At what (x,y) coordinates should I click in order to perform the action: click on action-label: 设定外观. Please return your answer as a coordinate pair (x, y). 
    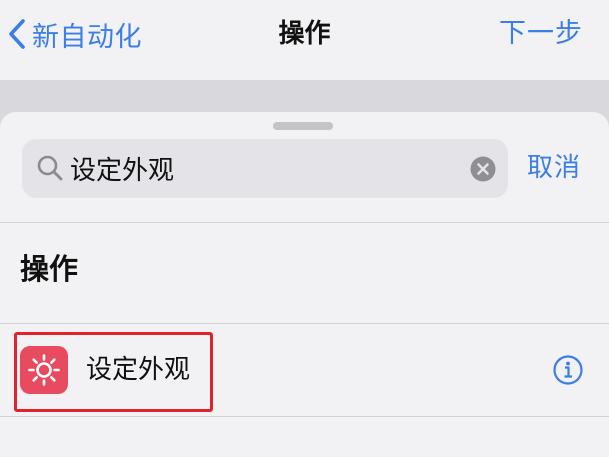
    Looking at the image, I should click on (138, 370).